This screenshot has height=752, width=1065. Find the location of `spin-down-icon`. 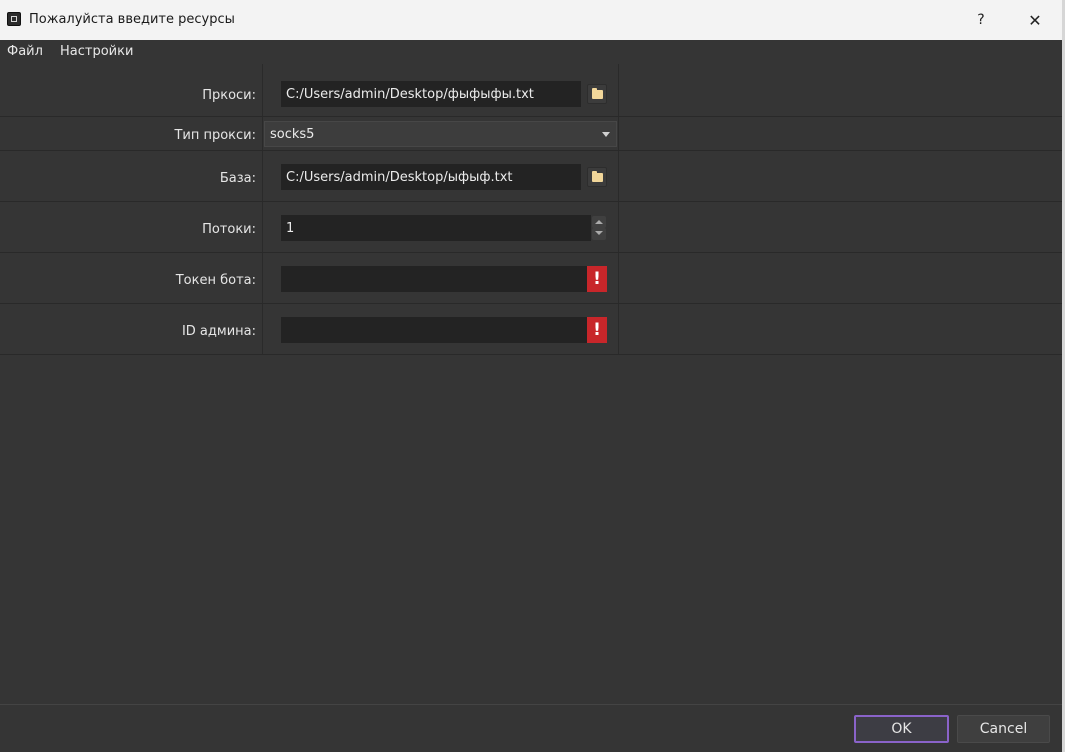

spin-down-icon is located at coordinates (599, 234).